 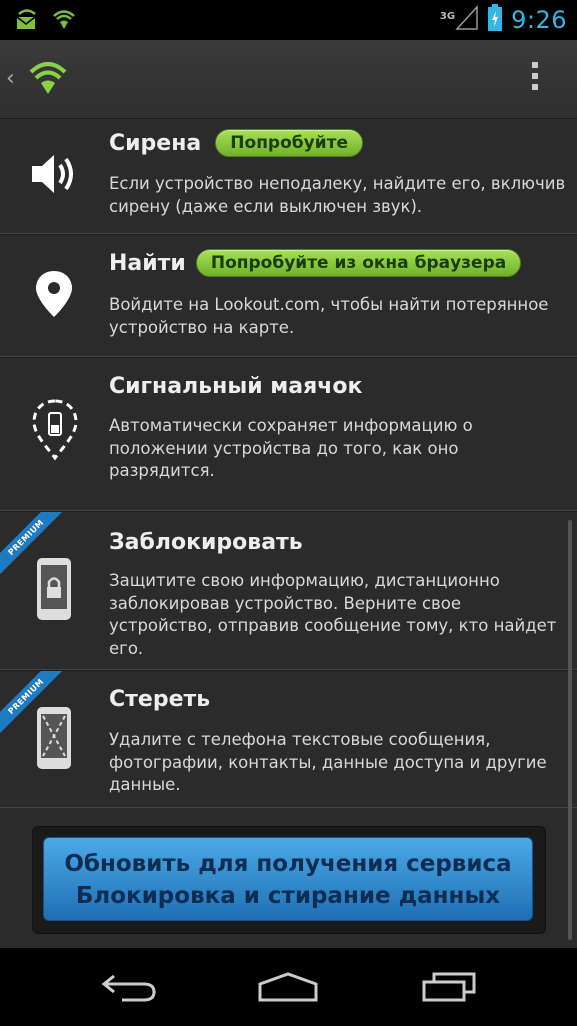 I want to click on home-icon, so click(x=288, y=990).